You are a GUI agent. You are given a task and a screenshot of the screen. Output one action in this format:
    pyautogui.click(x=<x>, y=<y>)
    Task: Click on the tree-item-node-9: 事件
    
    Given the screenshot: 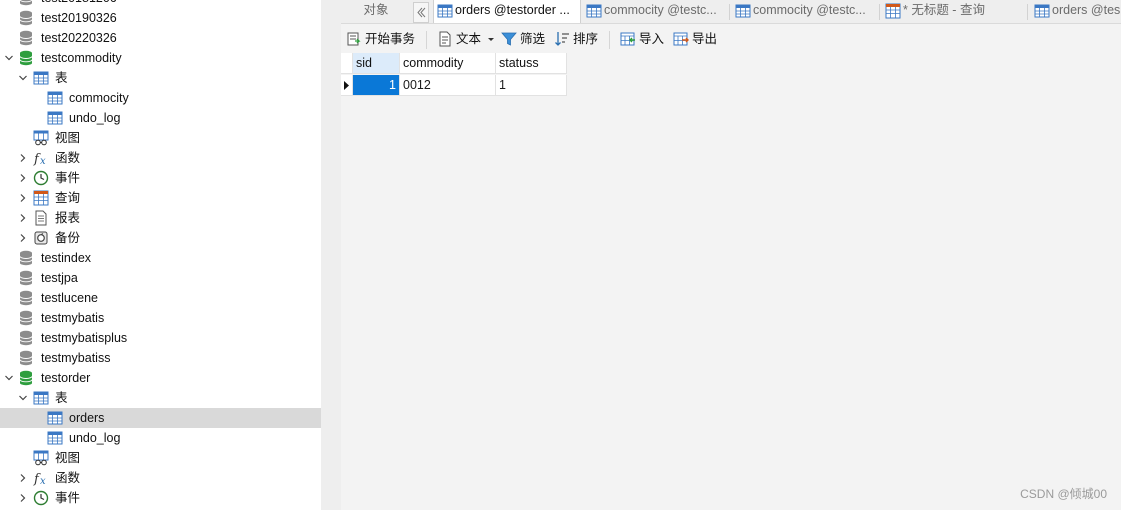 What is the action you would take?
    pyautogui.click(x=160, y=178)
    